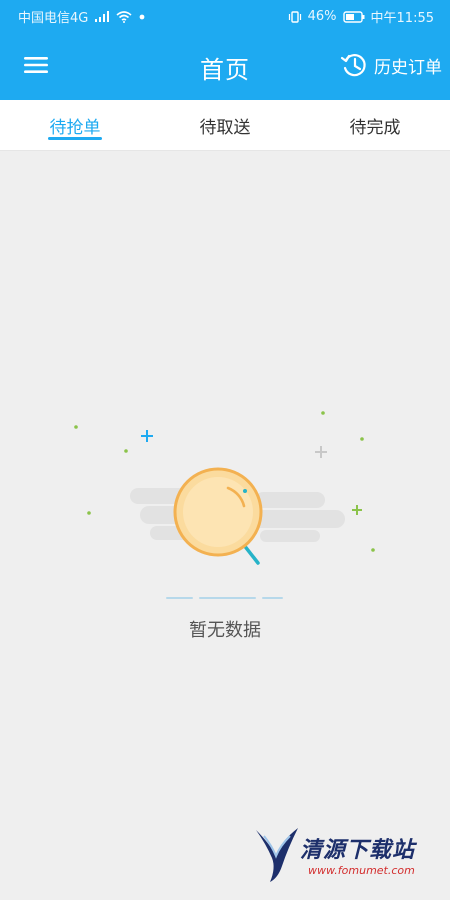 The width and height of the screenshot is (450, 900). Describe the element at coordinates (402, 18) in the screenshot. I see `status-time: 中午11:55` at that location.